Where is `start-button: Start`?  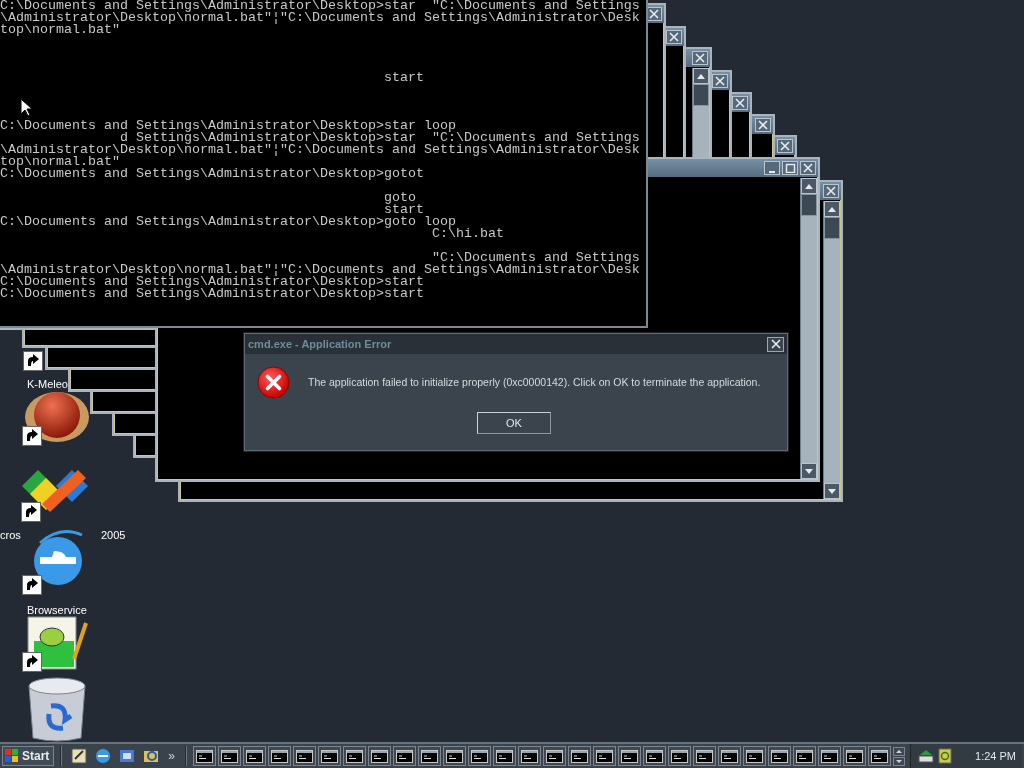
start-button: Start is located at coordinates (28, 756).